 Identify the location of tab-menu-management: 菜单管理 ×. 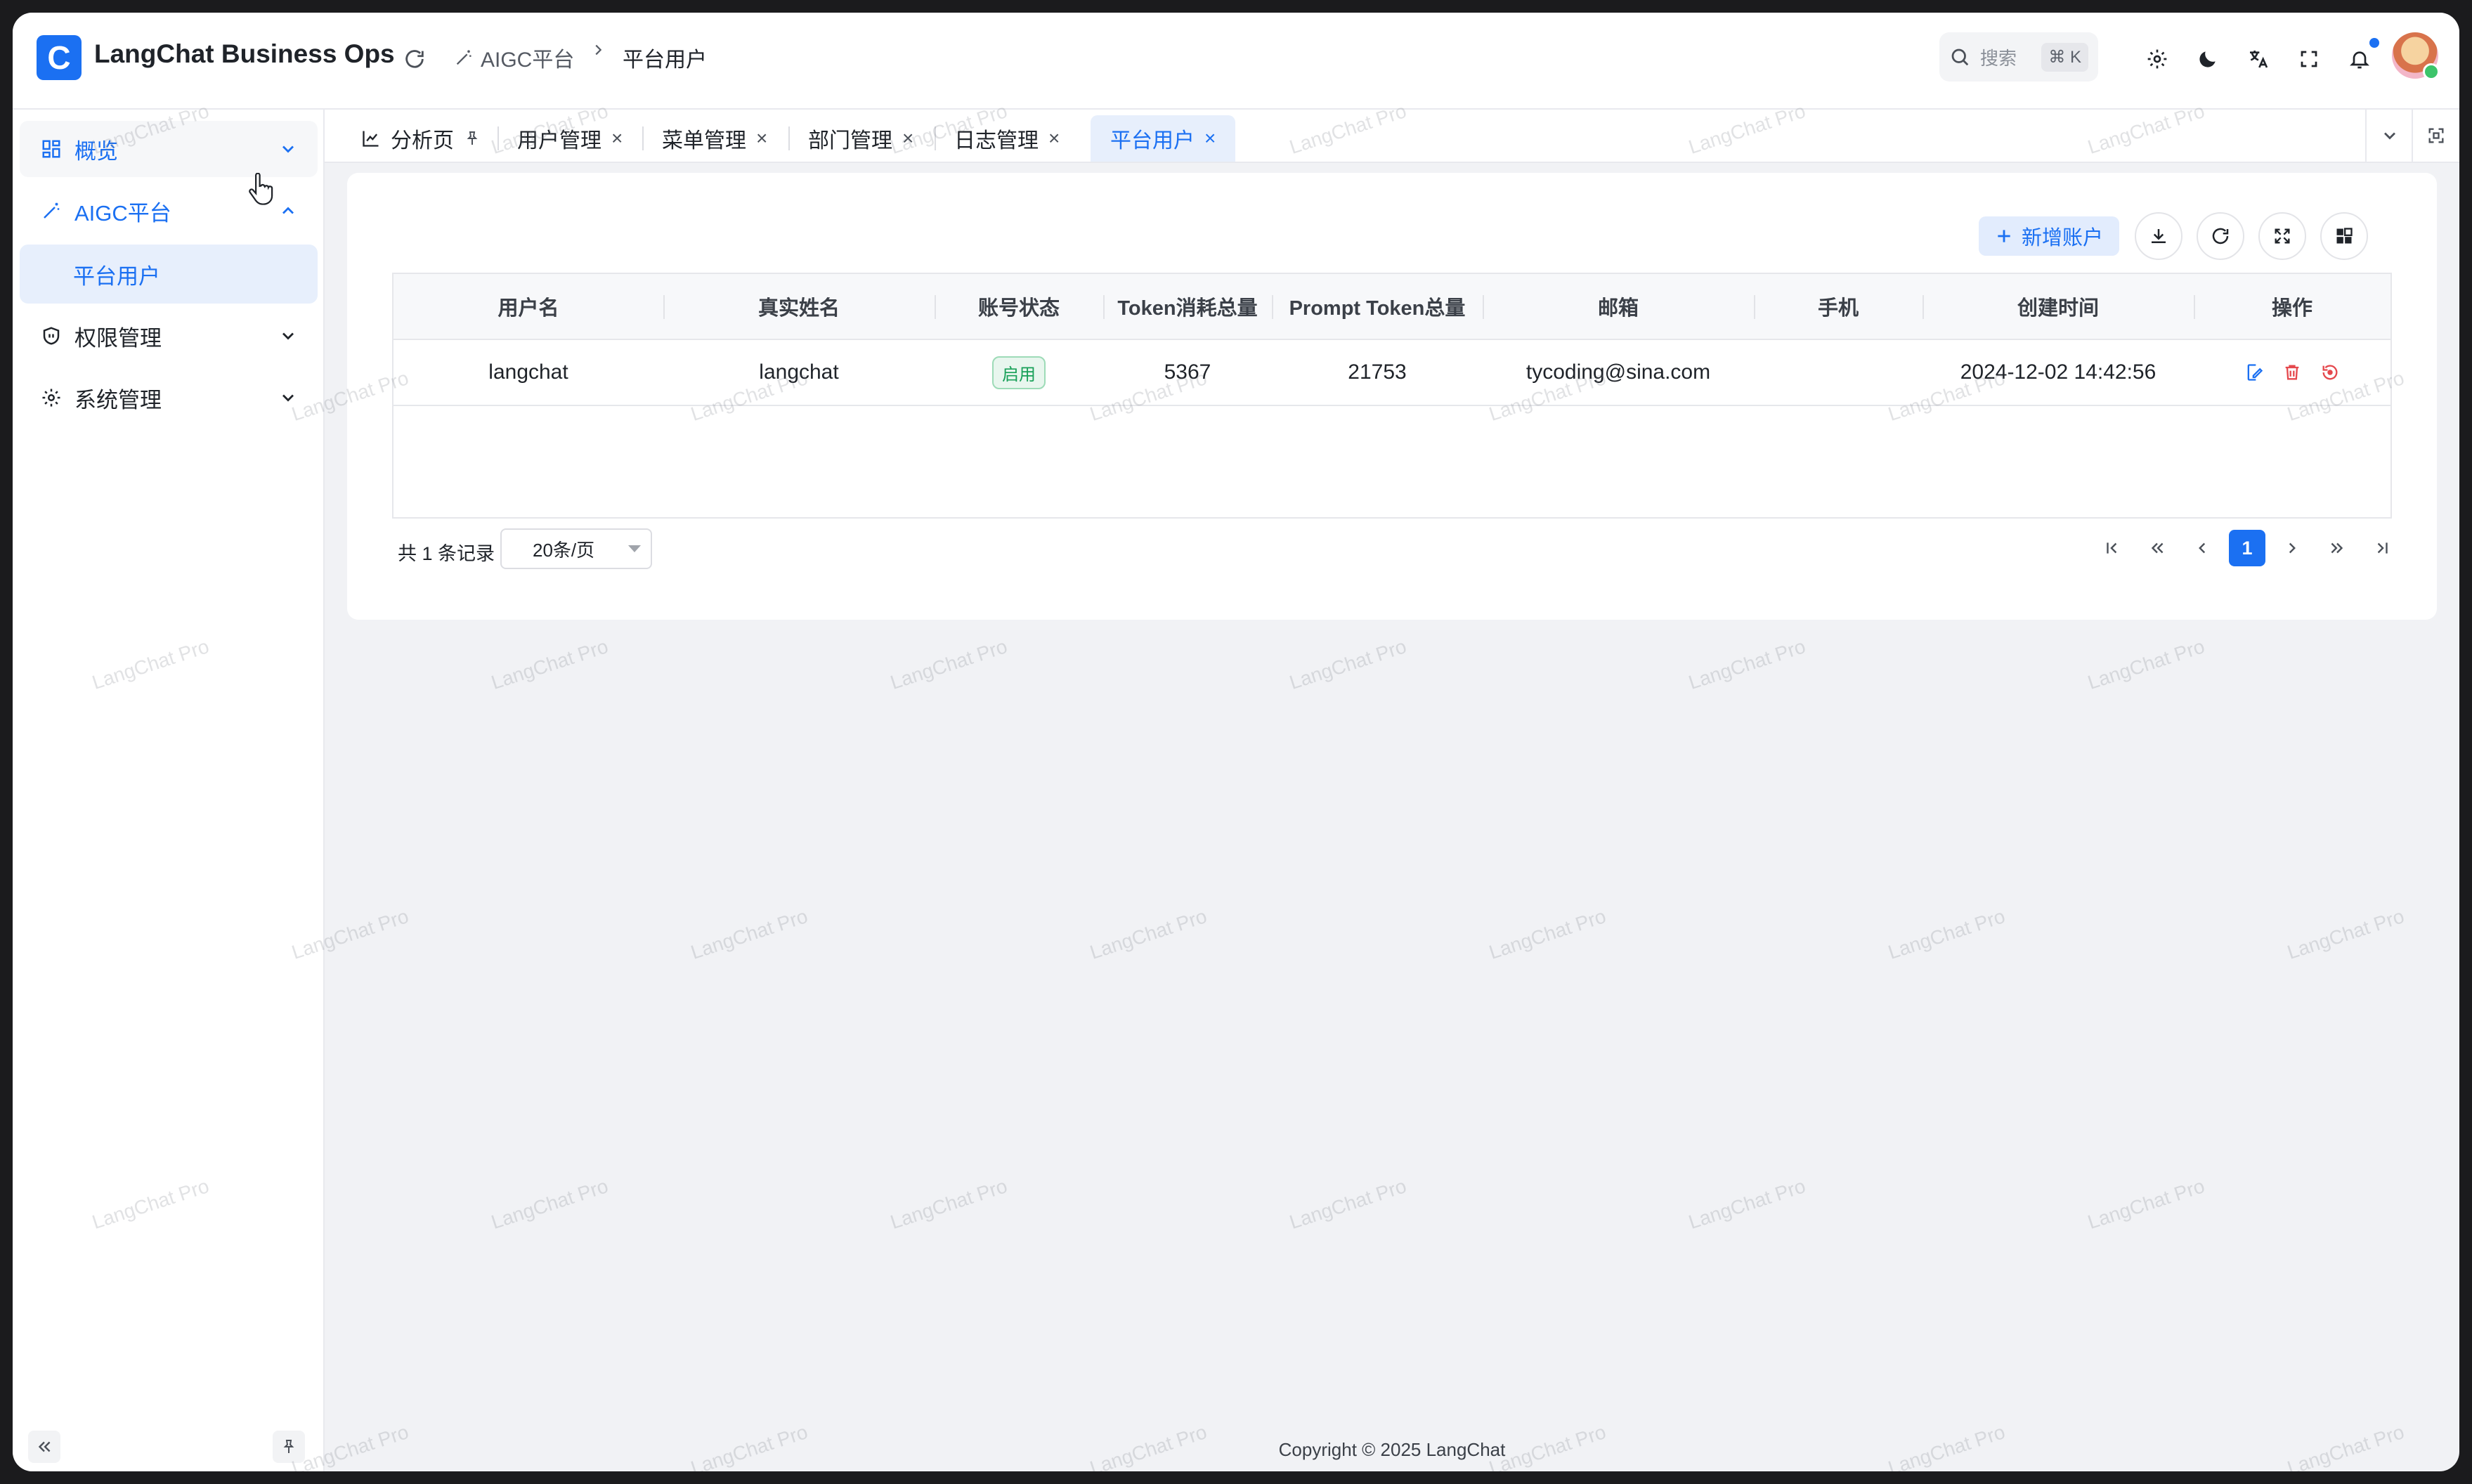
(714, 138).